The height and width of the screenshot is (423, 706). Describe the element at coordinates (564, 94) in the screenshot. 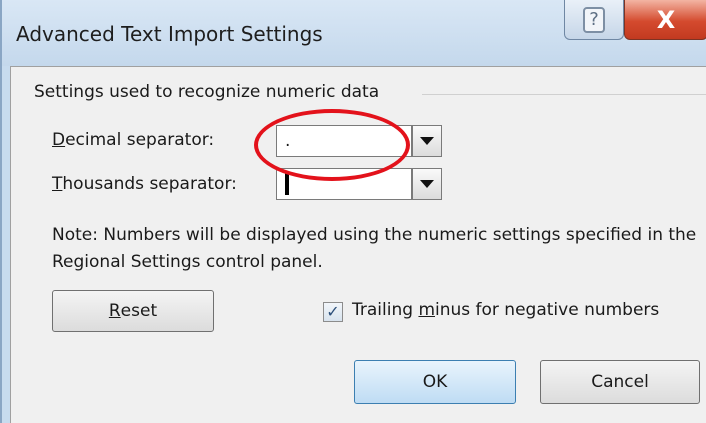

I see `group-divider` at that location.